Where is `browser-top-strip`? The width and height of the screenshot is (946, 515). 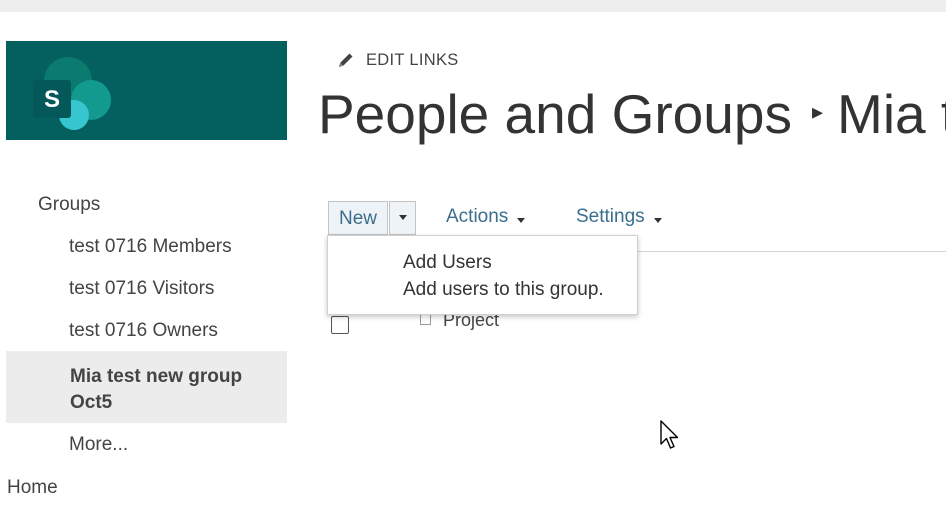 browser-top-strip is located at coordinates (473, 6).